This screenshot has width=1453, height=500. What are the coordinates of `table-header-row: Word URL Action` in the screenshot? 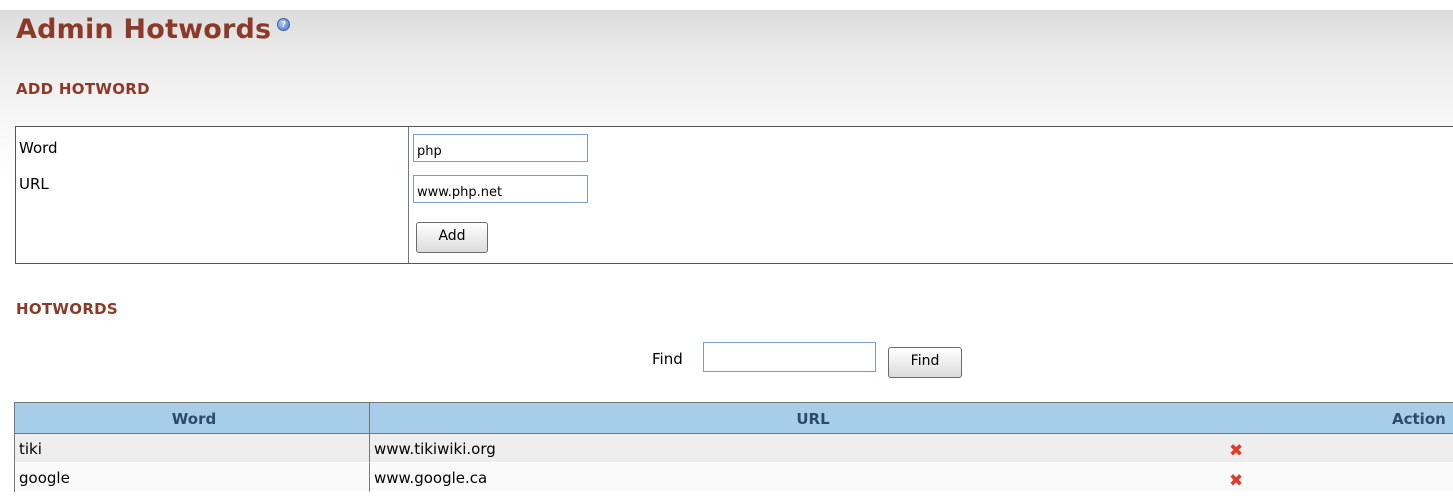 It's located at (734, 418).